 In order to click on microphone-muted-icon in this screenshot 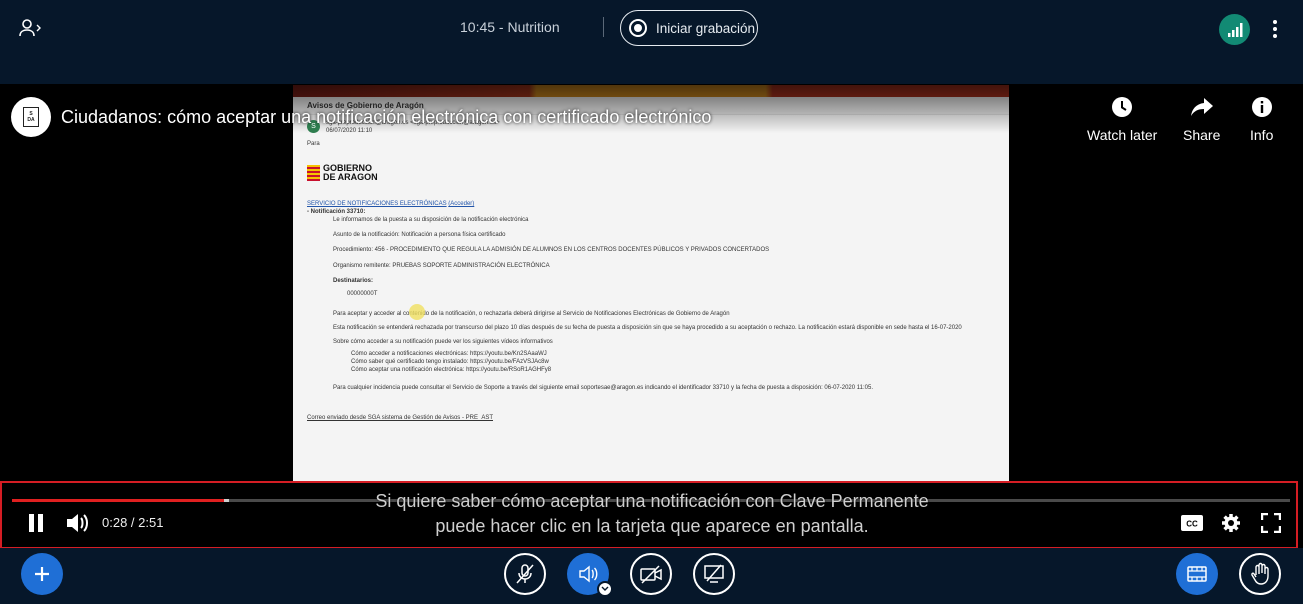, I will do `click(525, 574)`.